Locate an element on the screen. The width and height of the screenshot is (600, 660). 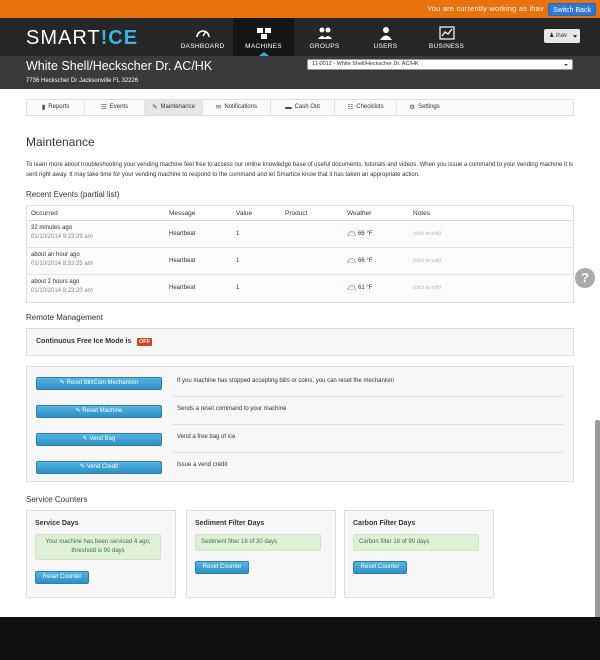
wrench-icon: ✎ is located at coordinates (155, 107).